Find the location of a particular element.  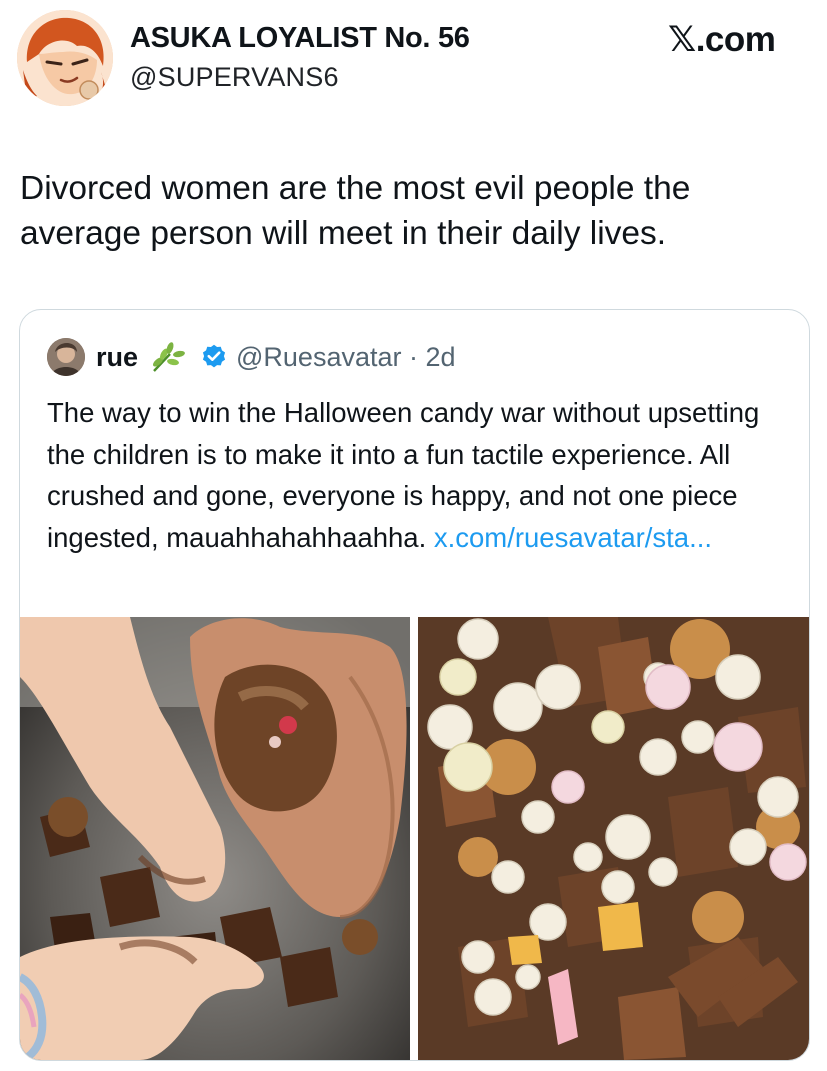

anime-avatar-icon is located at coordinates (65, 58).